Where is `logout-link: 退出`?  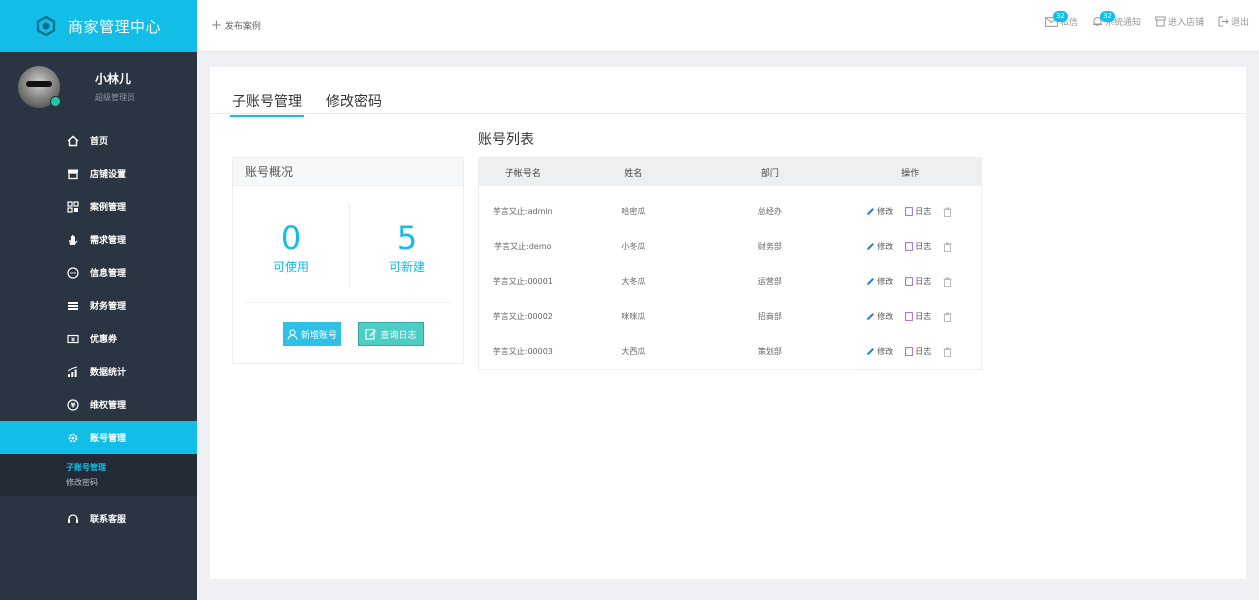 logout-link: 退出 is located at coordinates (1233, 21).